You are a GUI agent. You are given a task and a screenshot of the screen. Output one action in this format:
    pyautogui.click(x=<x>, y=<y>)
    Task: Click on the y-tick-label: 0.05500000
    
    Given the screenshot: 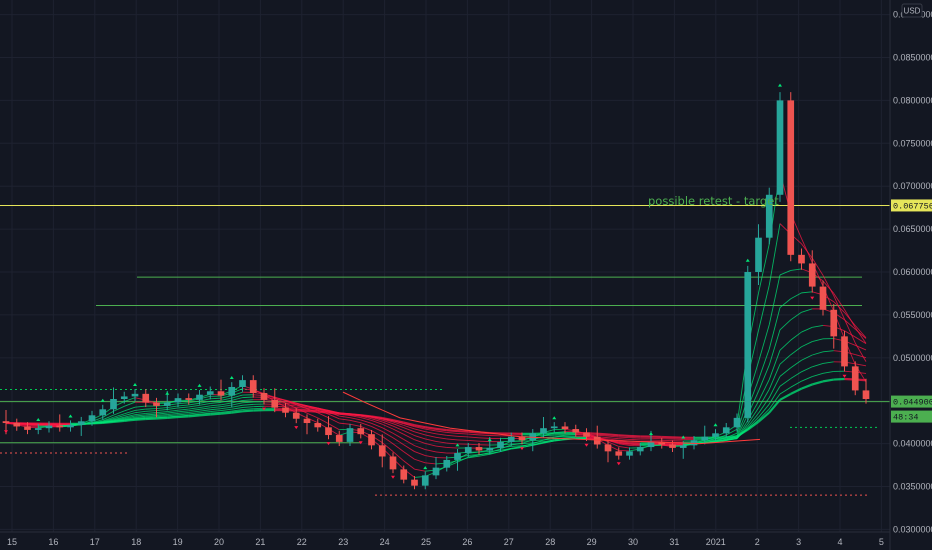 What is the action you would take?
    pyautogui.click(x=912, y=315)
    